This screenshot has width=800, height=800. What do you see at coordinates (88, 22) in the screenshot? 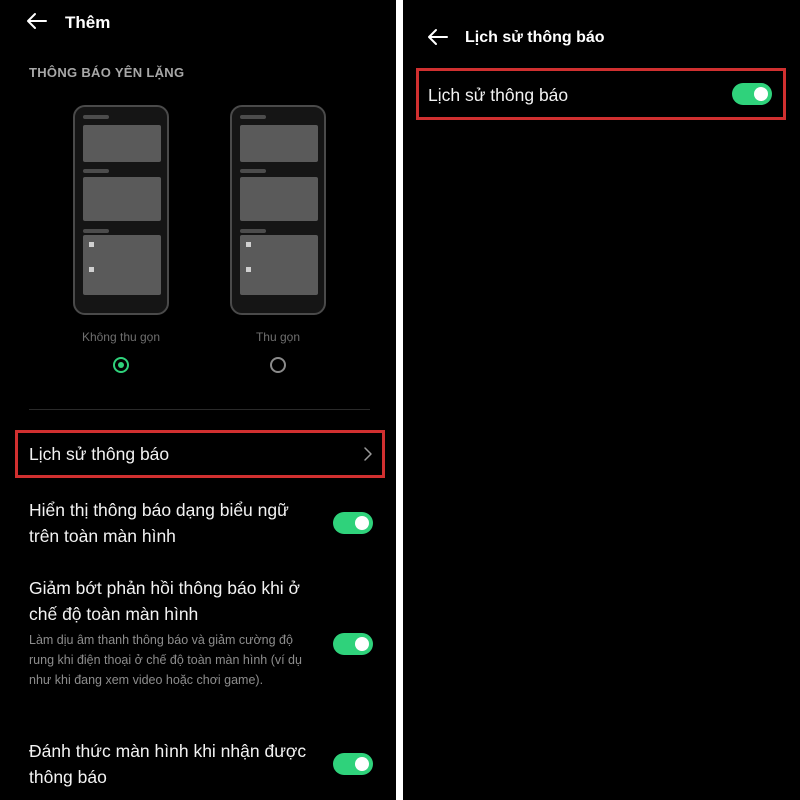
I see `page-title: Thêm` at bounding box center [88, 22].